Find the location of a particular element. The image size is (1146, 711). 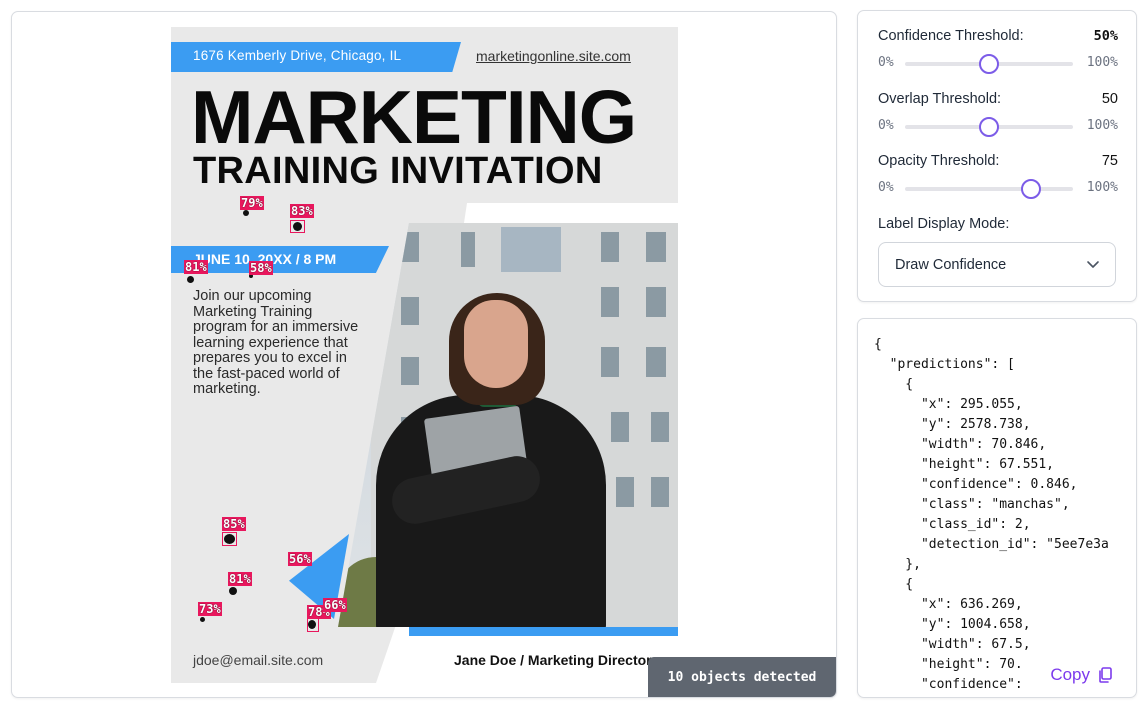

label-mode-setting: Label Display Mode: is located at coordinates (998, 224).